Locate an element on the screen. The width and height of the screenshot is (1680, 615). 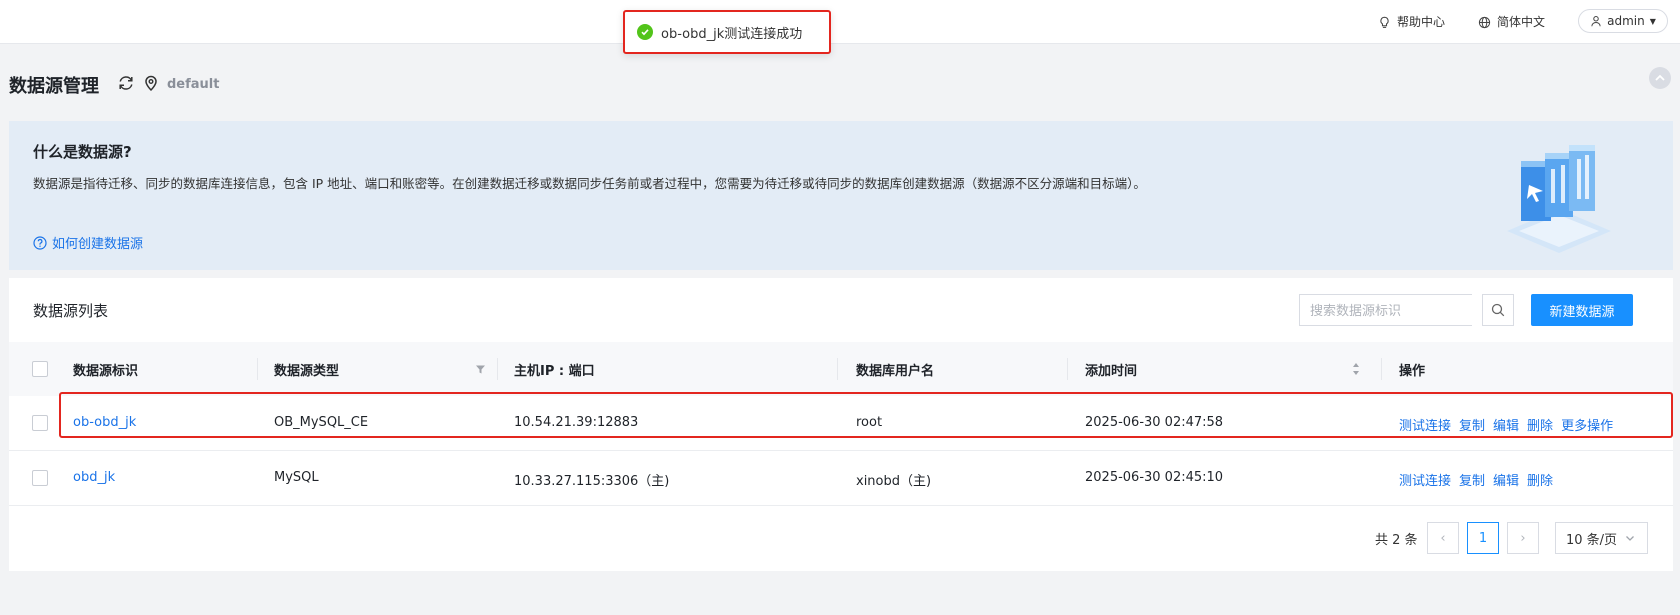
host-port: 10.33.27.115:3306（主) is located at coordinates (592, 481).